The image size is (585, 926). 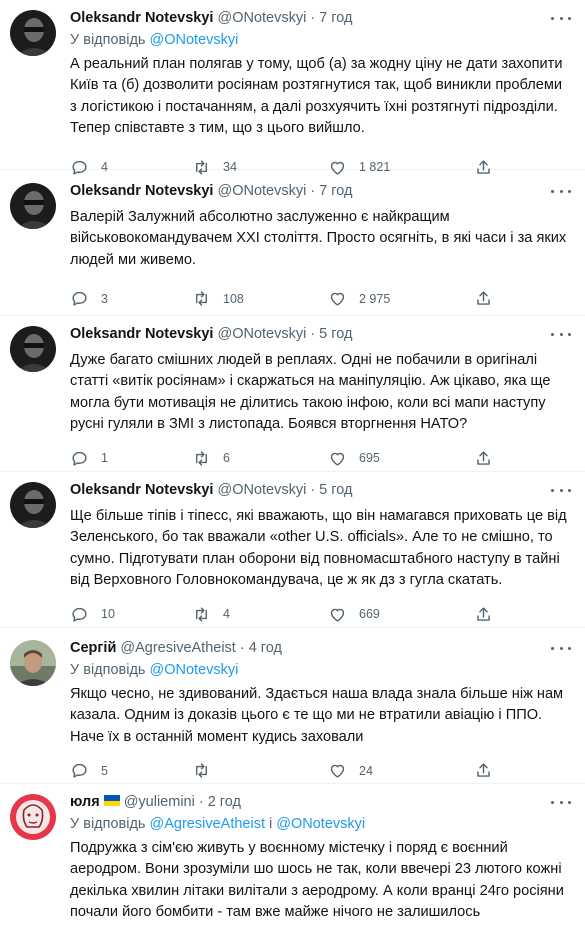 I want to click on tweet-header: Oleksandr Notevskyi @ONotevskyi · 7 год, so click(x=320, y=20).